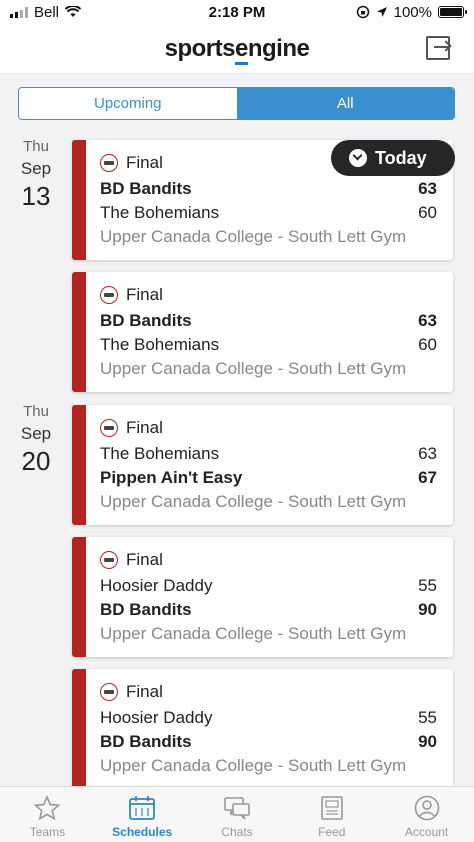 The image size is (474, 842). Describe the element at coordinates (142, 808) in the screenshot. I see `calendar-icon` at that location.